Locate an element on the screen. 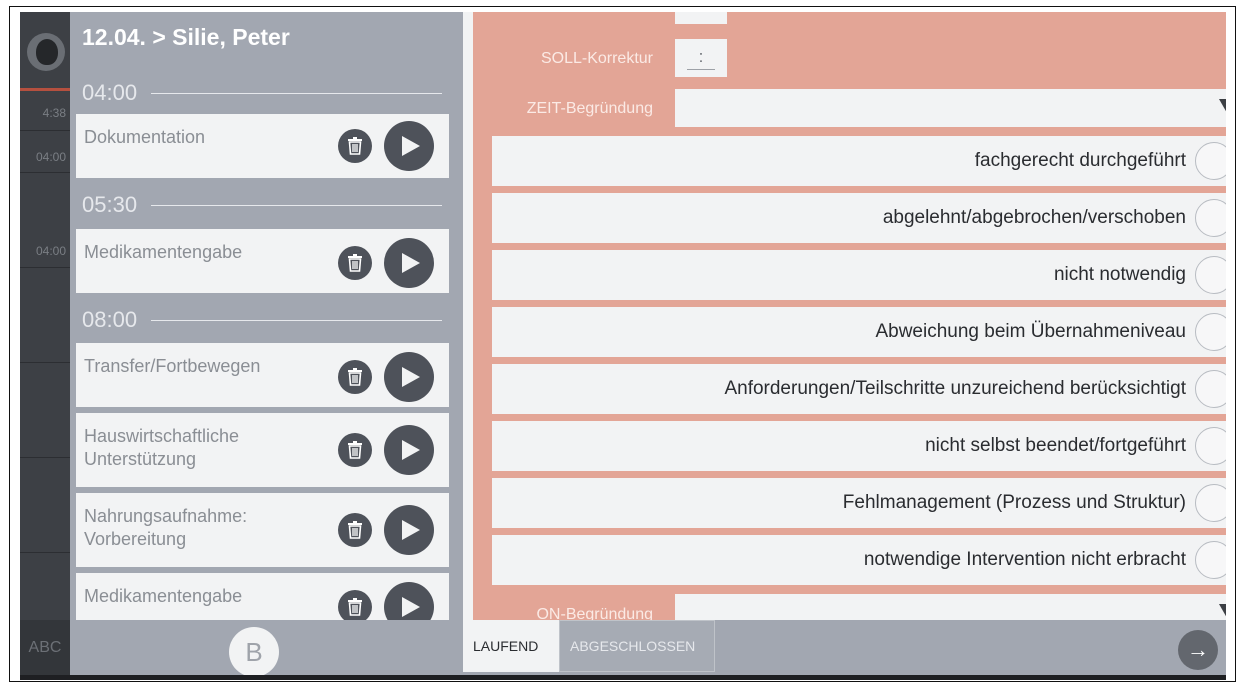 The height and width of the screenshot is (686, 1243). option-label: nicht notwendig is located at coordinates (1119, 274).